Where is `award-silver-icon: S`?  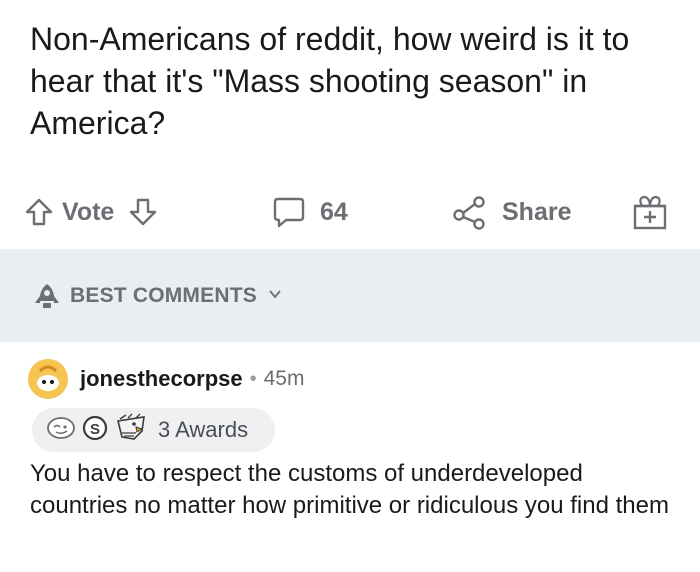
award-silver-icon: S is located at coordinates (95, 430).